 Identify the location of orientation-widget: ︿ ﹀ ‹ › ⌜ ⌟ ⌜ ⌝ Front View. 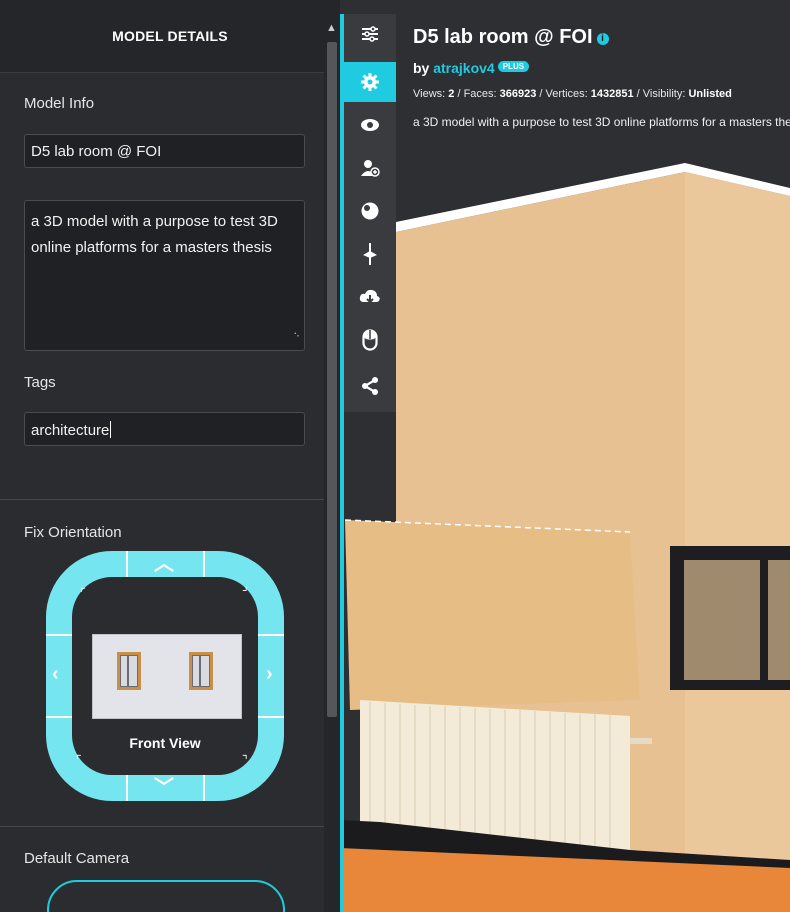
(165, 676).